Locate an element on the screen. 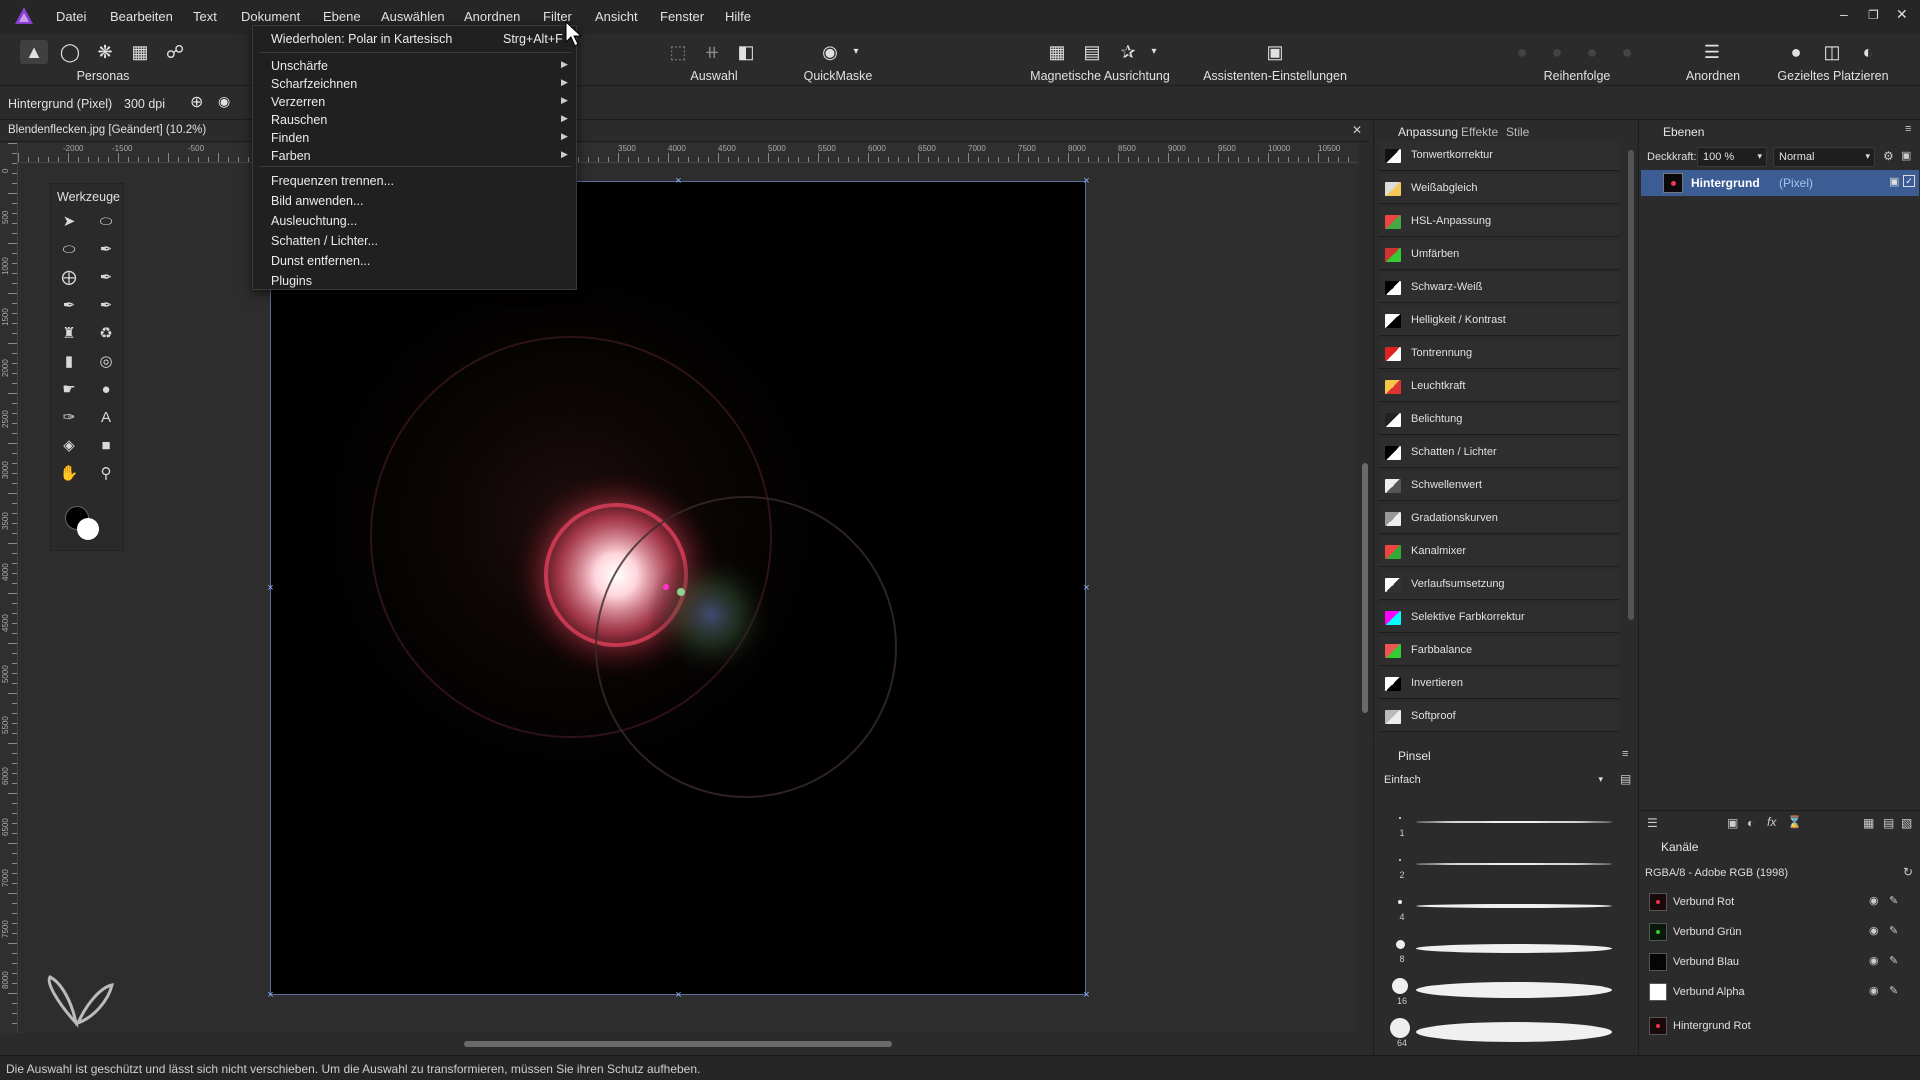  pixel-brush-icon: ✒ is located at coordinates (106, 306).